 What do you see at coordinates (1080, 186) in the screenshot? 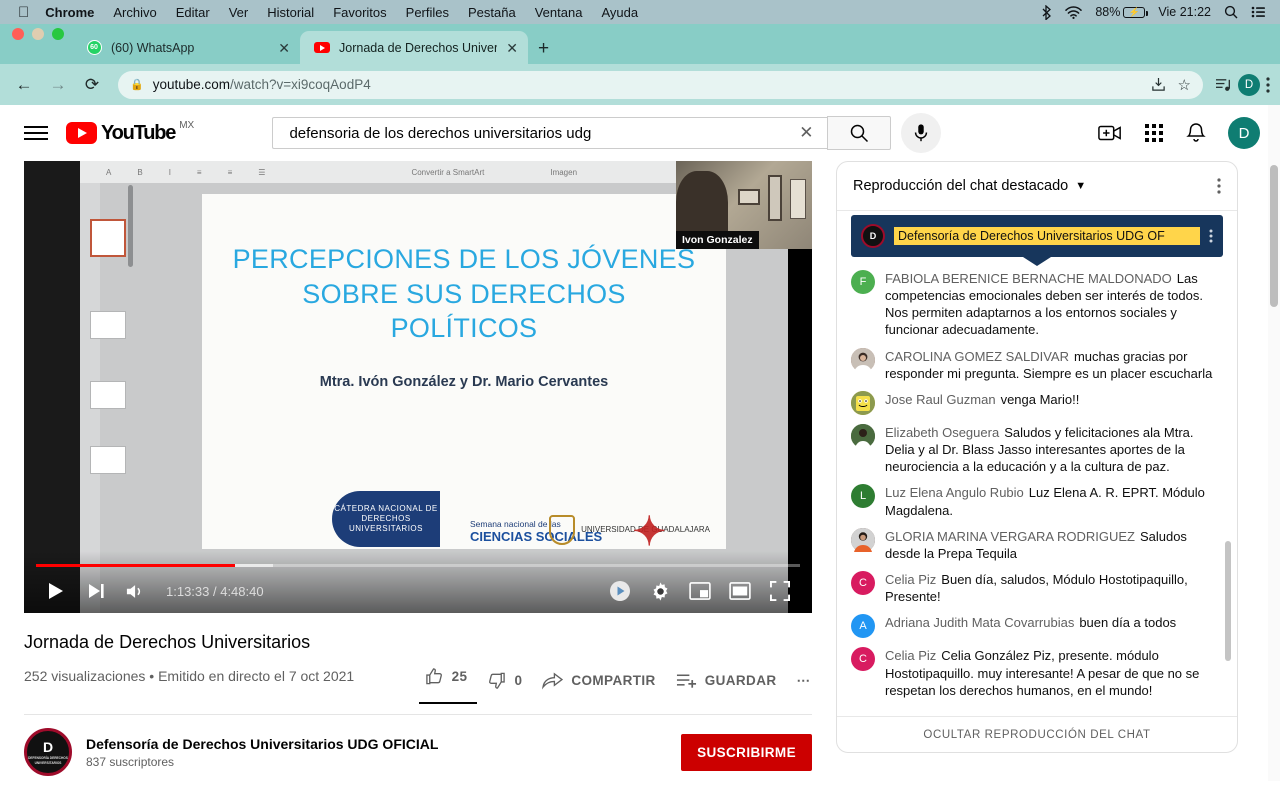
I see `chevron-down-icon: ▼` at bounding box center [1080, 186].